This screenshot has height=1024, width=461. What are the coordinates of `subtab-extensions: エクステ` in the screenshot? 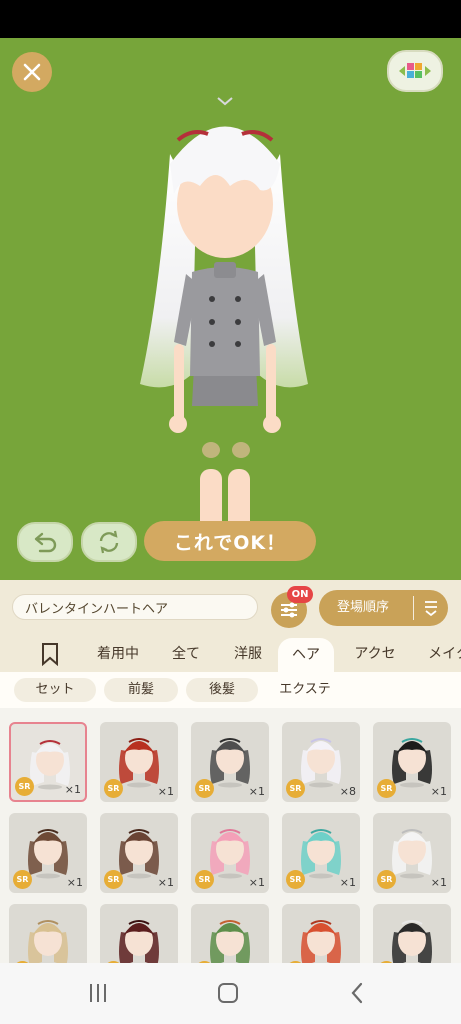 It's located at (305, 690).